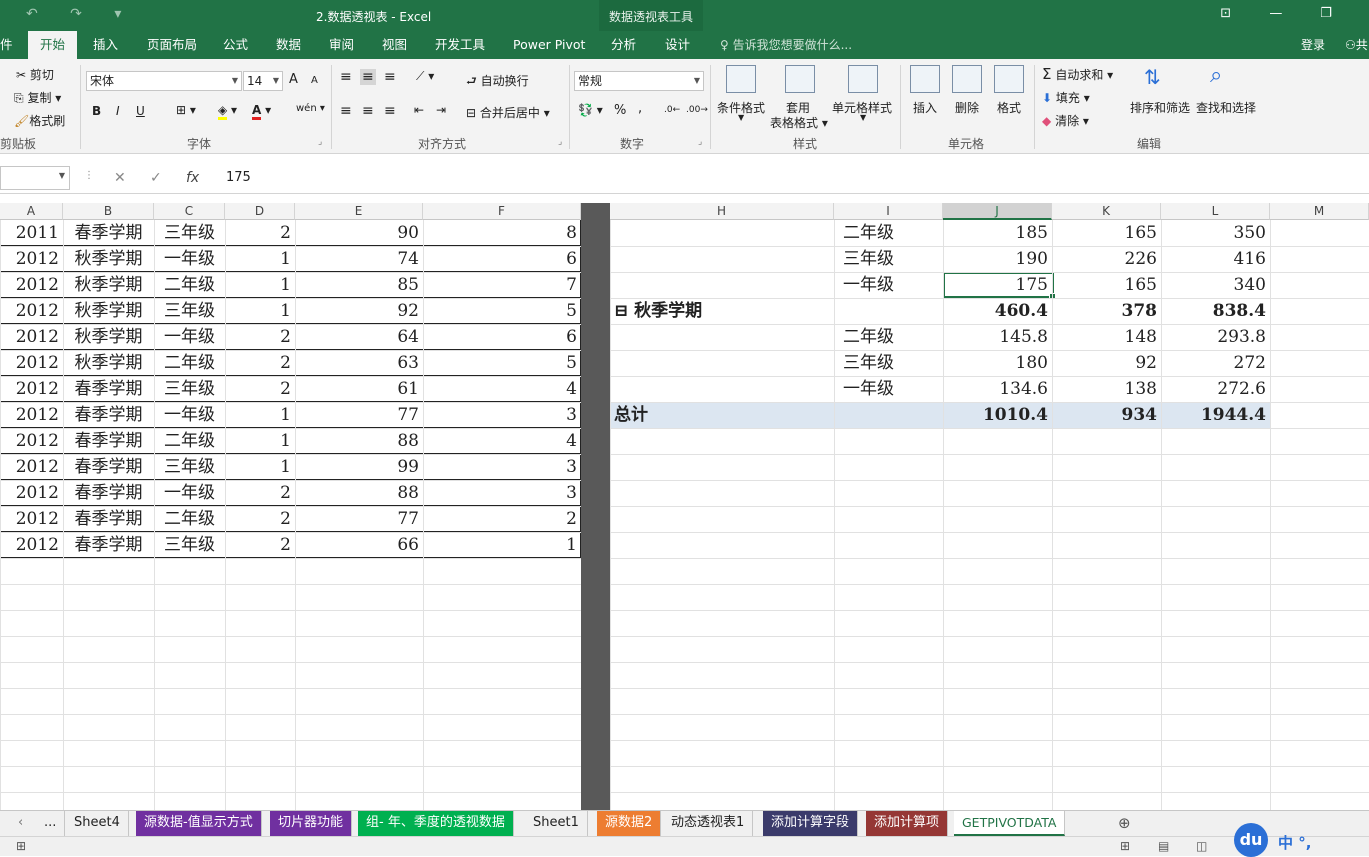 The image size is (1369, 857). I want to click on format-as-table-button-line2: 表格格式 ▾, so click(799, 122).